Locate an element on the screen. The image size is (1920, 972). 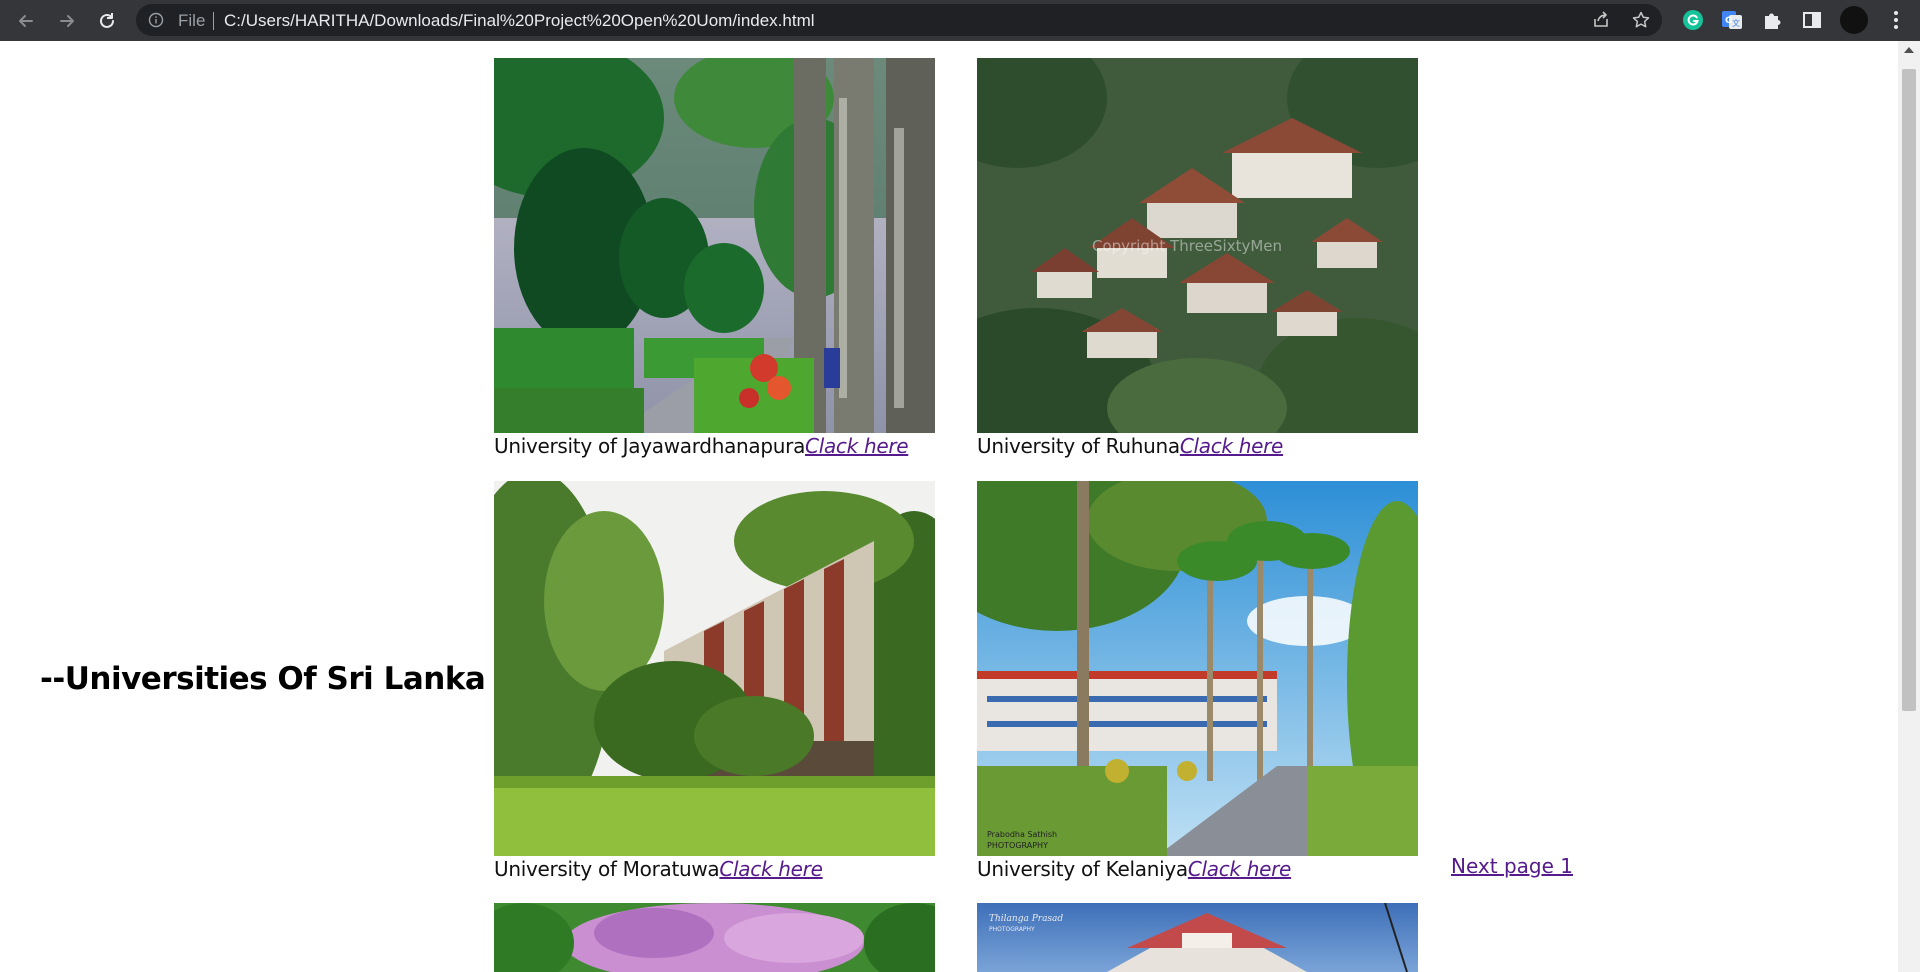
scrollbar-thumb is located at coordinates (1909, 390).